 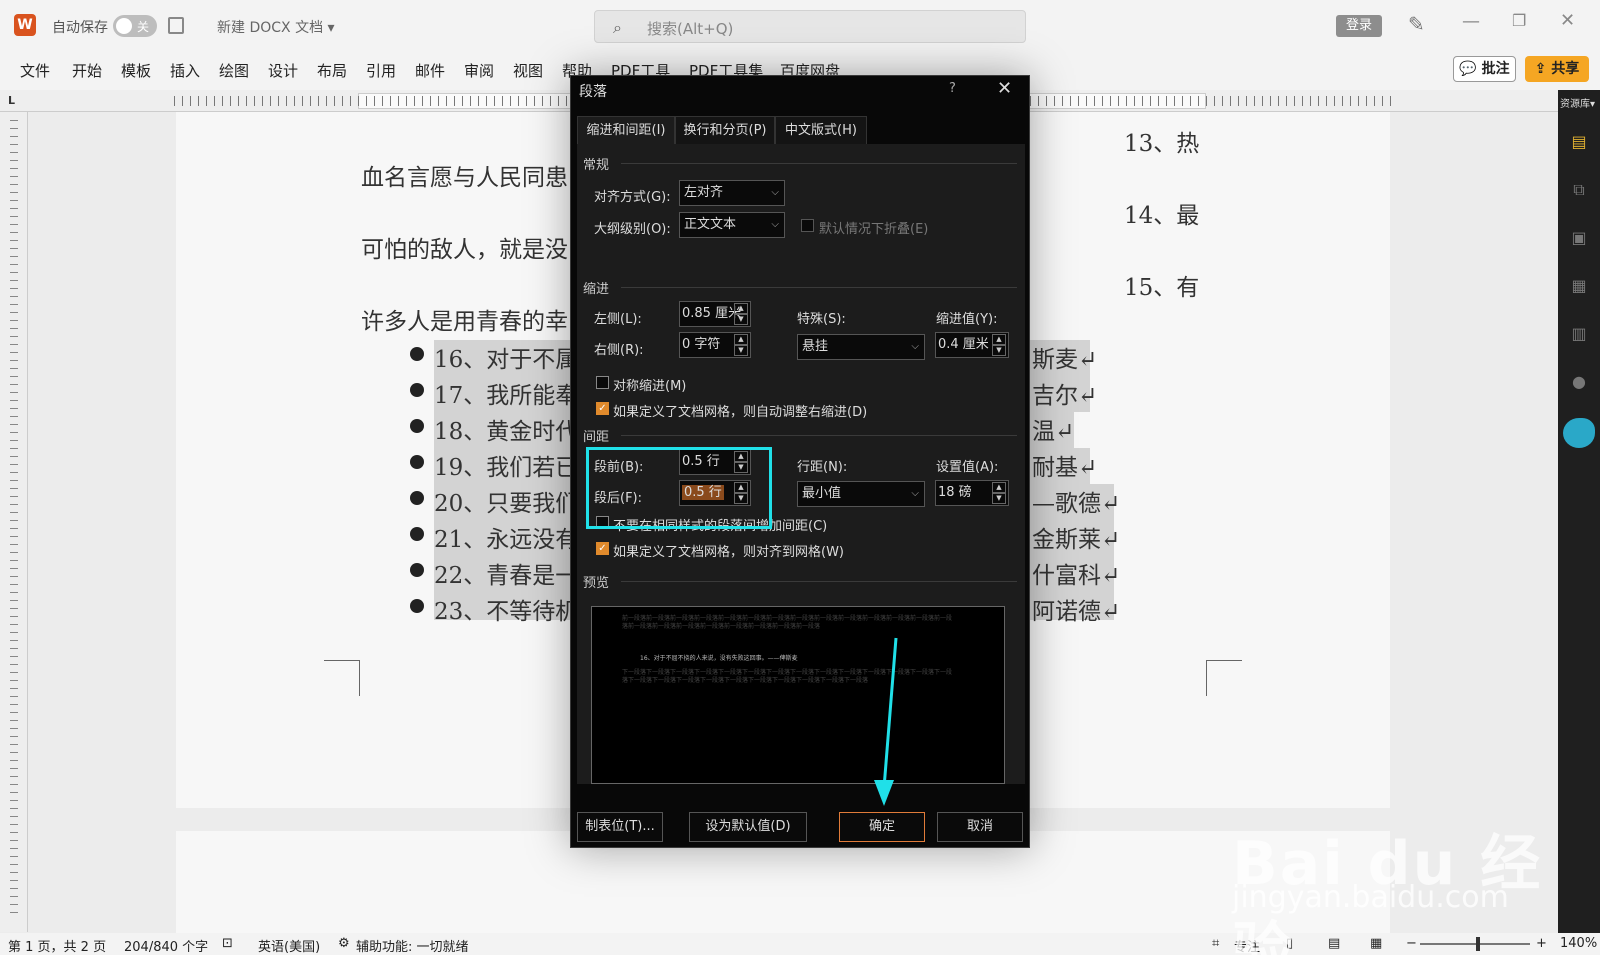 What do you see at coordinates (815, 346) in the screenshot?
I see `special-value: 悬挂` at bounding box center [815, 346].